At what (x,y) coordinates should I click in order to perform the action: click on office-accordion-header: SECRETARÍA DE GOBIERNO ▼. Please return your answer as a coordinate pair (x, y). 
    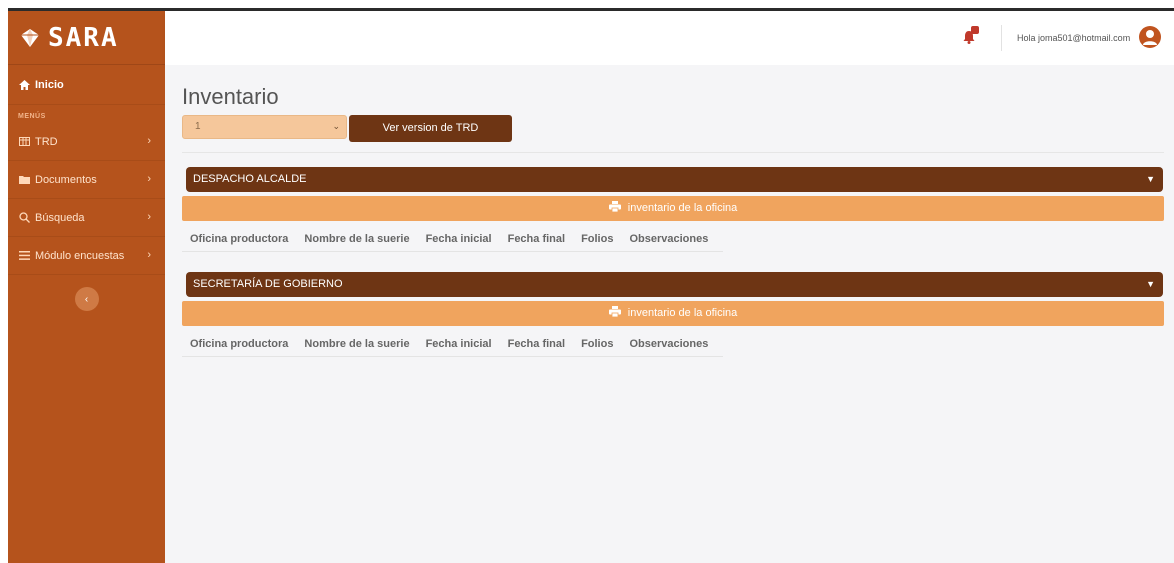
    Looking at the image, I should click on (674, 284).